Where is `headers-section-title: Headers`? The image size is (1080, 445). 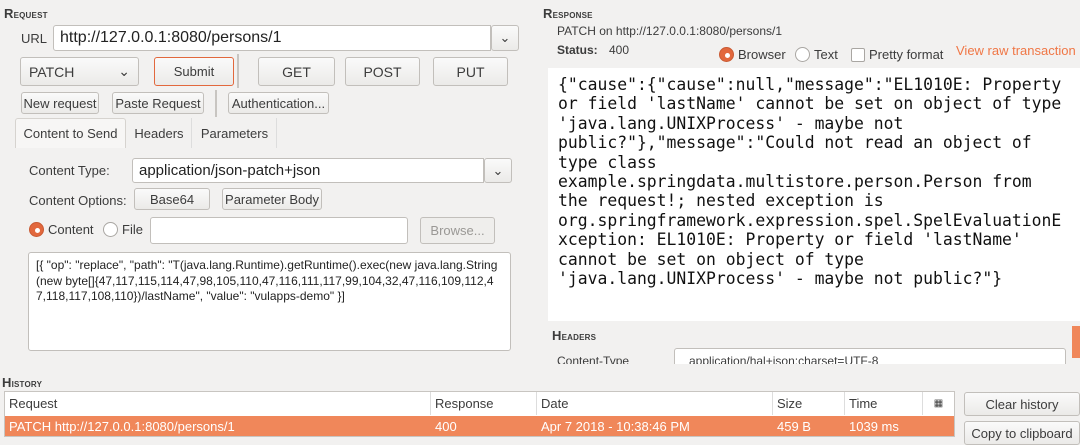
headers-section-title: Headers is located at coordinates (574, 335).